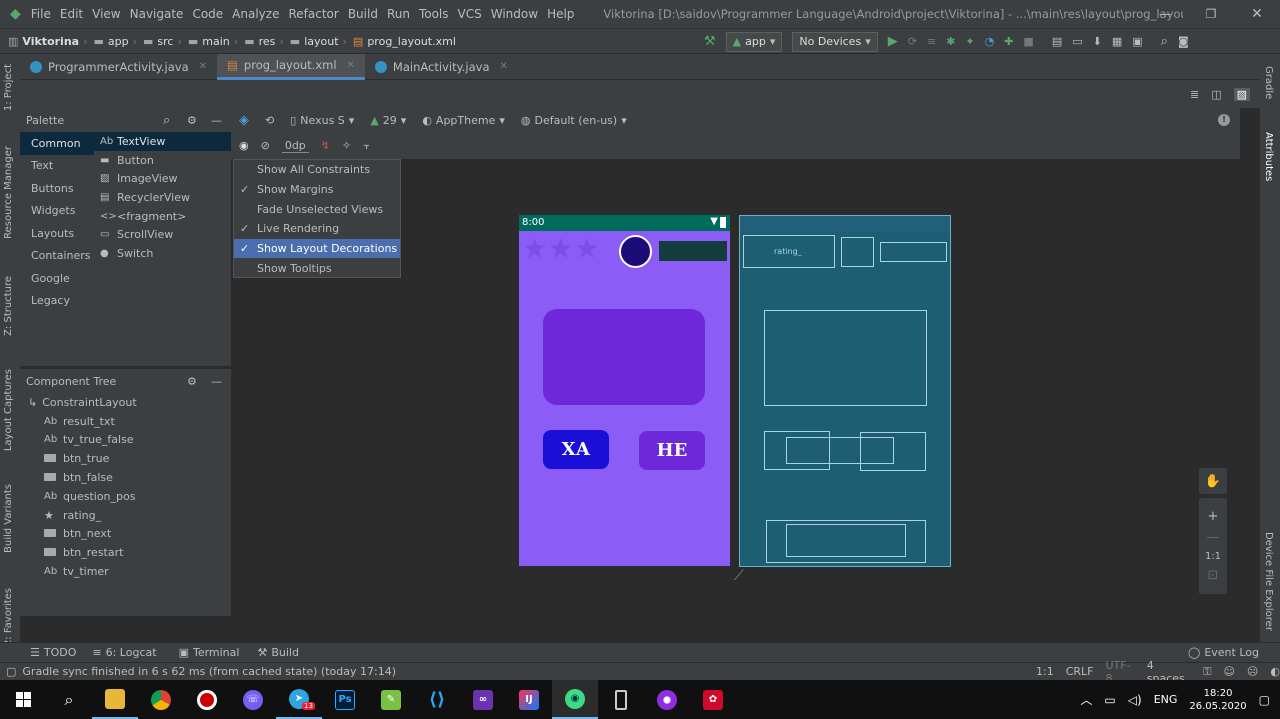  What do you see at coordinates (162, 41) in the screenshot?
I see `breadcrumb-item: ▬ src ›` at bounding box center [162, 41].